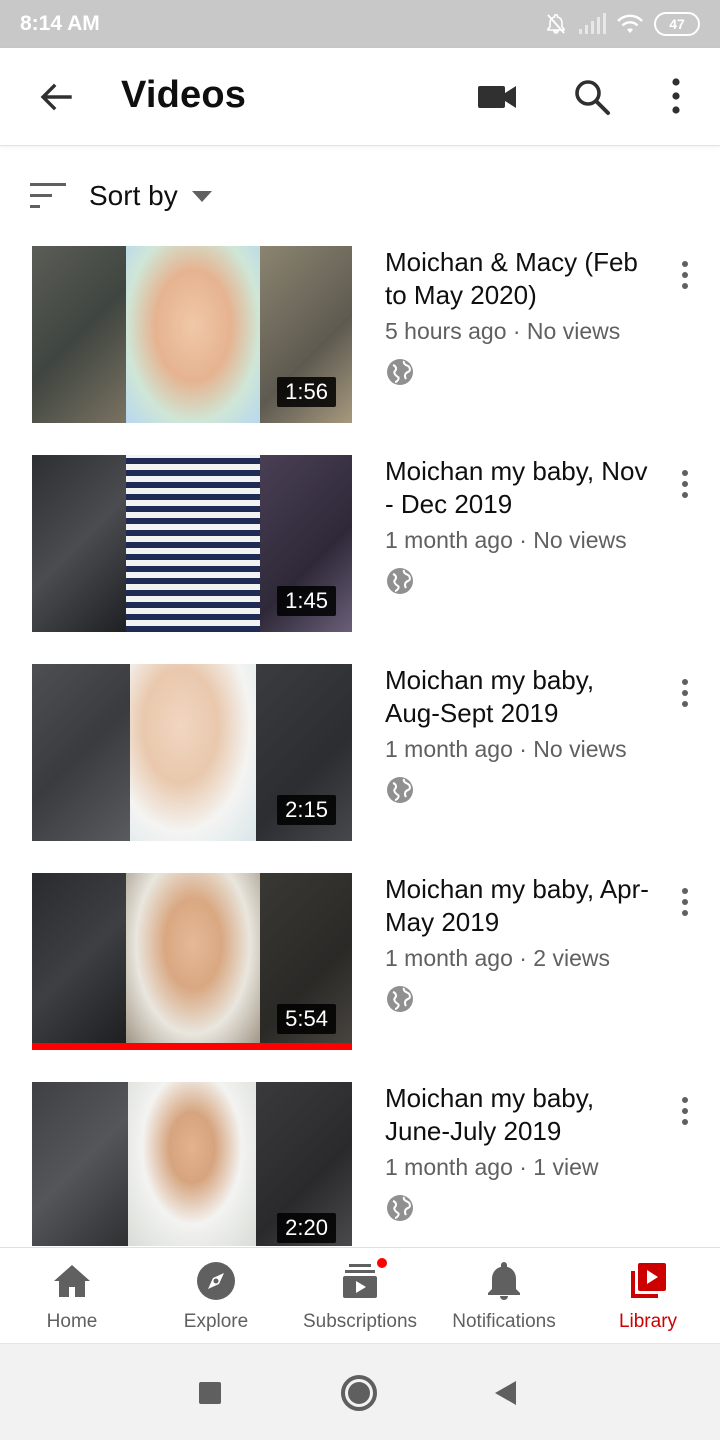 The height and width of the screenshot is (1440, 720). I want to click on battery-level: 47, so click(677, 24).